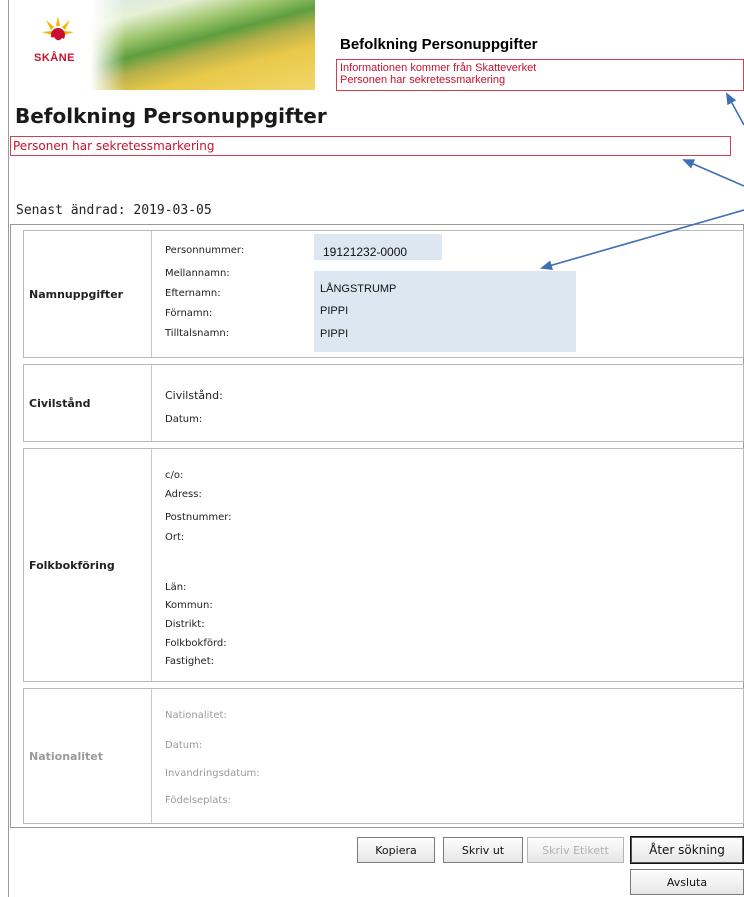  What do you see at coordinates (575, 850) in the screenshot?
I see `skriv-etikett-button: Skriv Etikett` at bounding box center [575, 850].